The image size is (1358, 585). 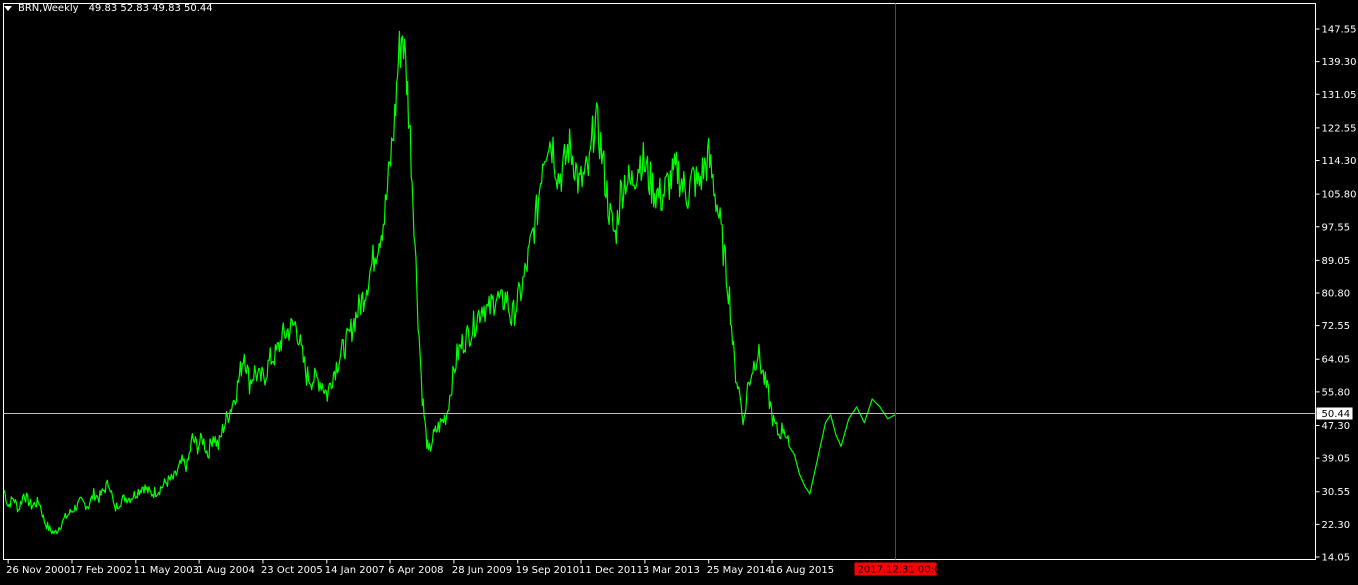 I want to click on y-axis-label: 139.30, so click(x=1339, y=62).